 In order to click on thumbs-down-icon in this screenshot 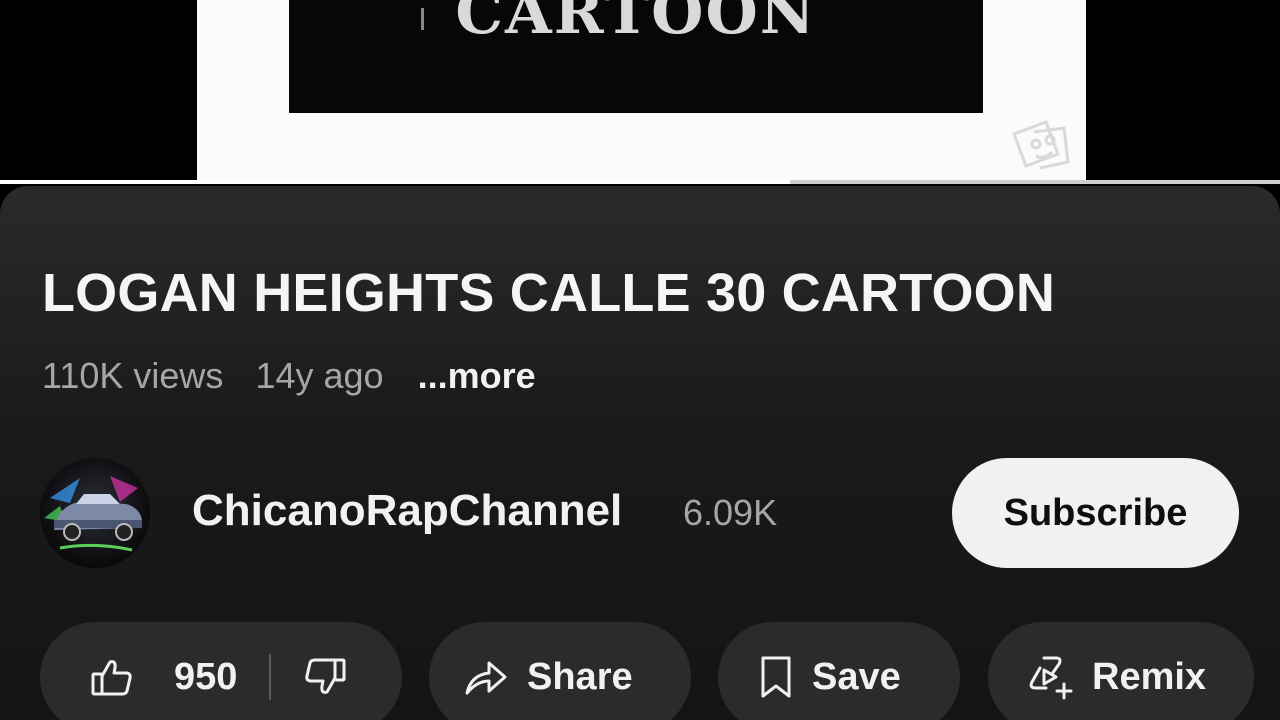, I will do `click(325, 676)`.